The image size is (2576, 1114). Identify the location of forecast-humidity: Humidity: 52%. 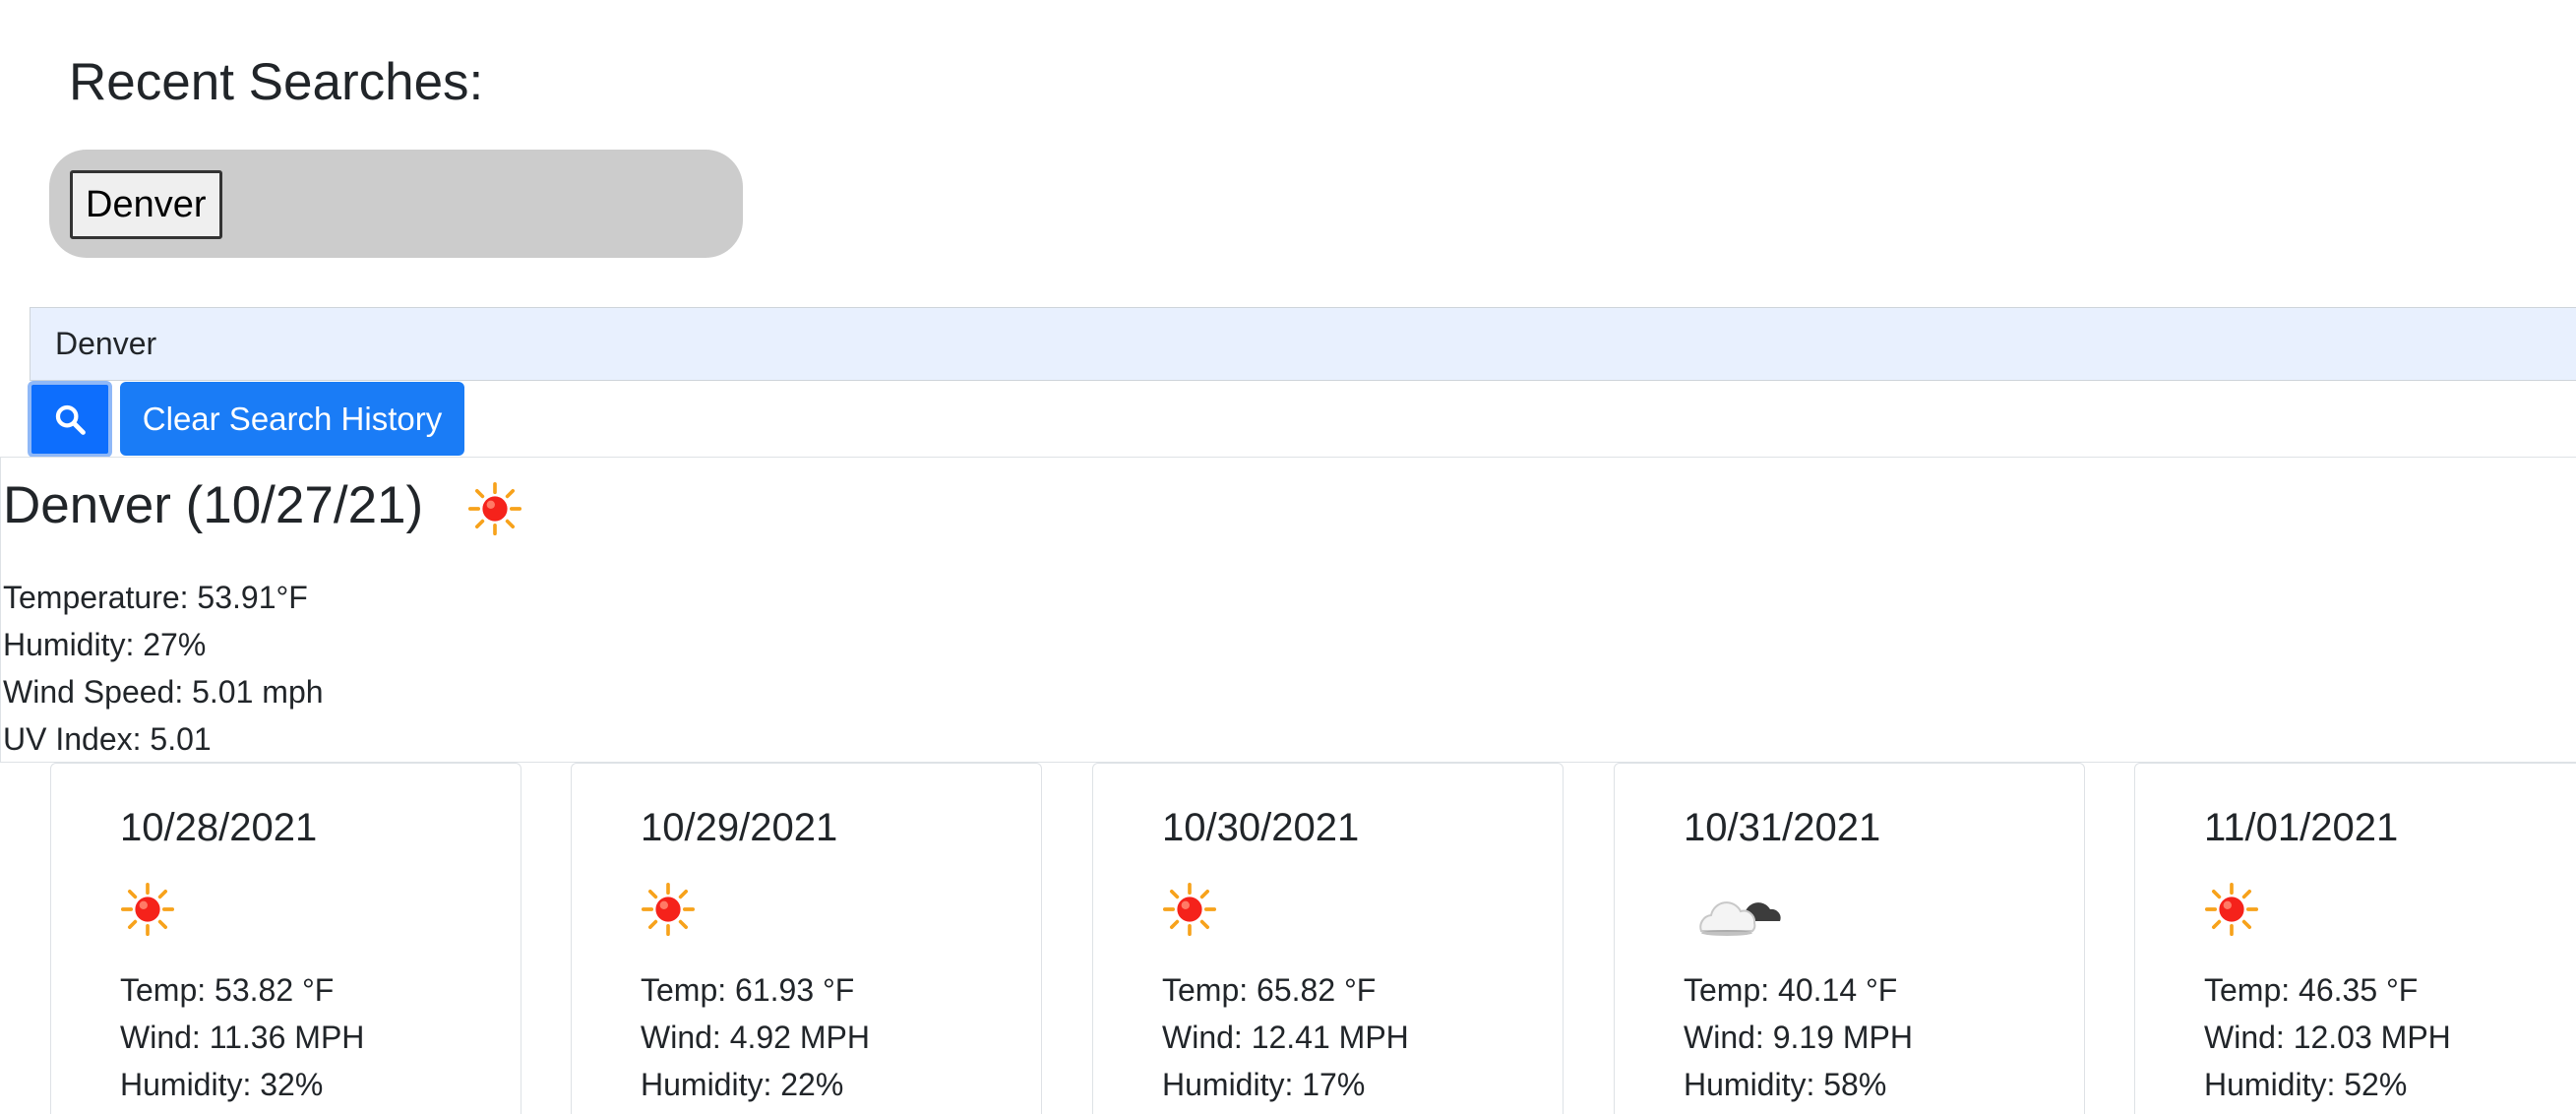
(2306, 1084).